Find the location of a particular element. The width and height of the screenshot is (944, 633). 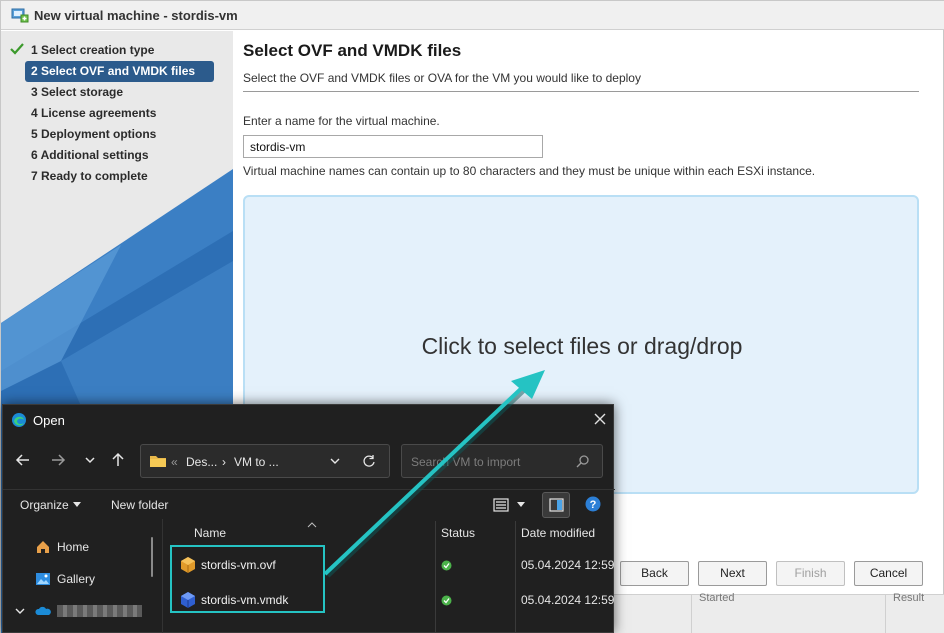

page-title: Select OVF and VMDK files is located at coordinates (352, 50).